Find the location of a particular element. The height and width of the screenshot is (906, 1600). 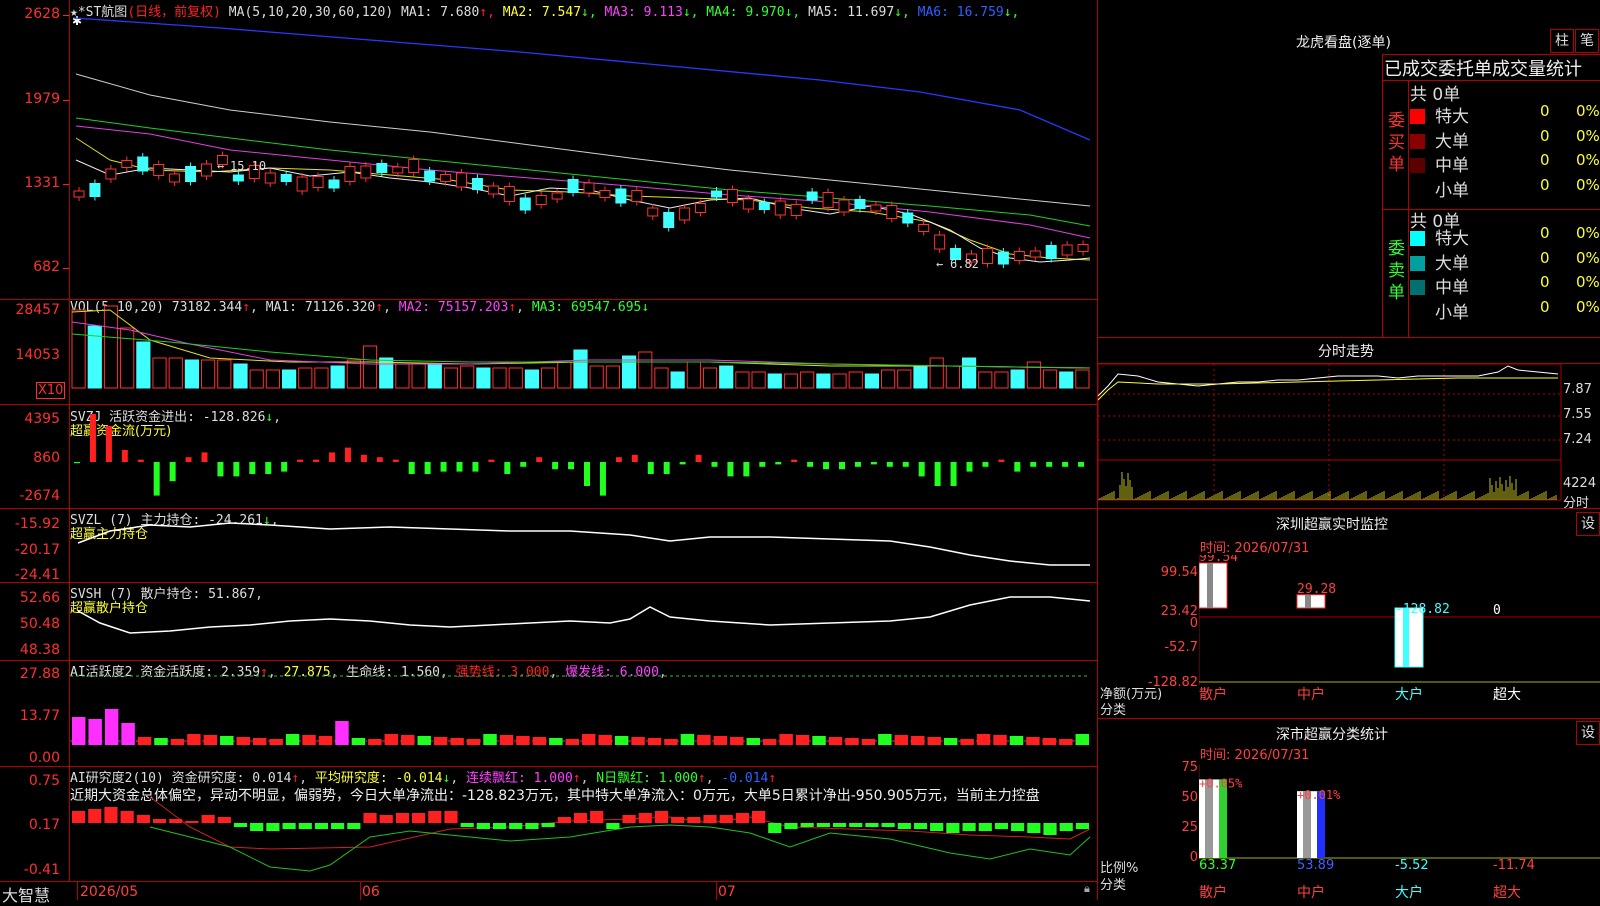

classify-settings-button: 设 is located at coordinates (1588, 733).